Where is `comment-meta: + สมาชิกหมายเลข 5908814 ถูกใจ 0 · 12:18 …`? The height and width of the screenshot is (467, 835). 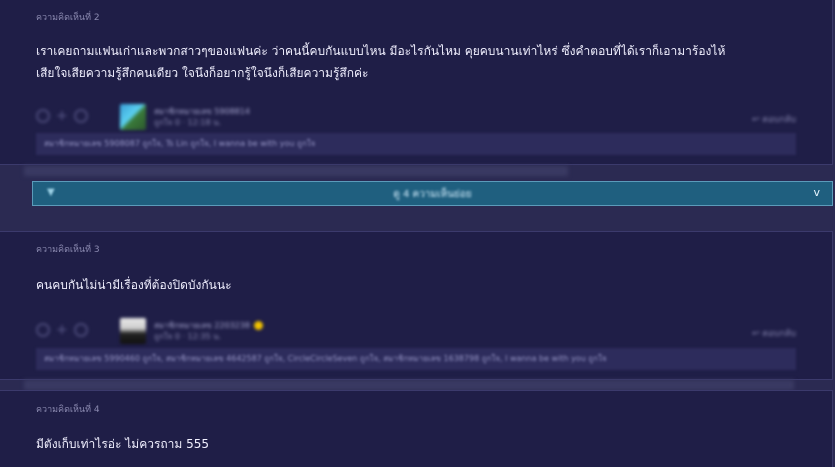 comment-meta: + สมาชิกหมายเลข 5908814 ถูกใจ 0 · 12:18 … is located at coordinates (416, 117).